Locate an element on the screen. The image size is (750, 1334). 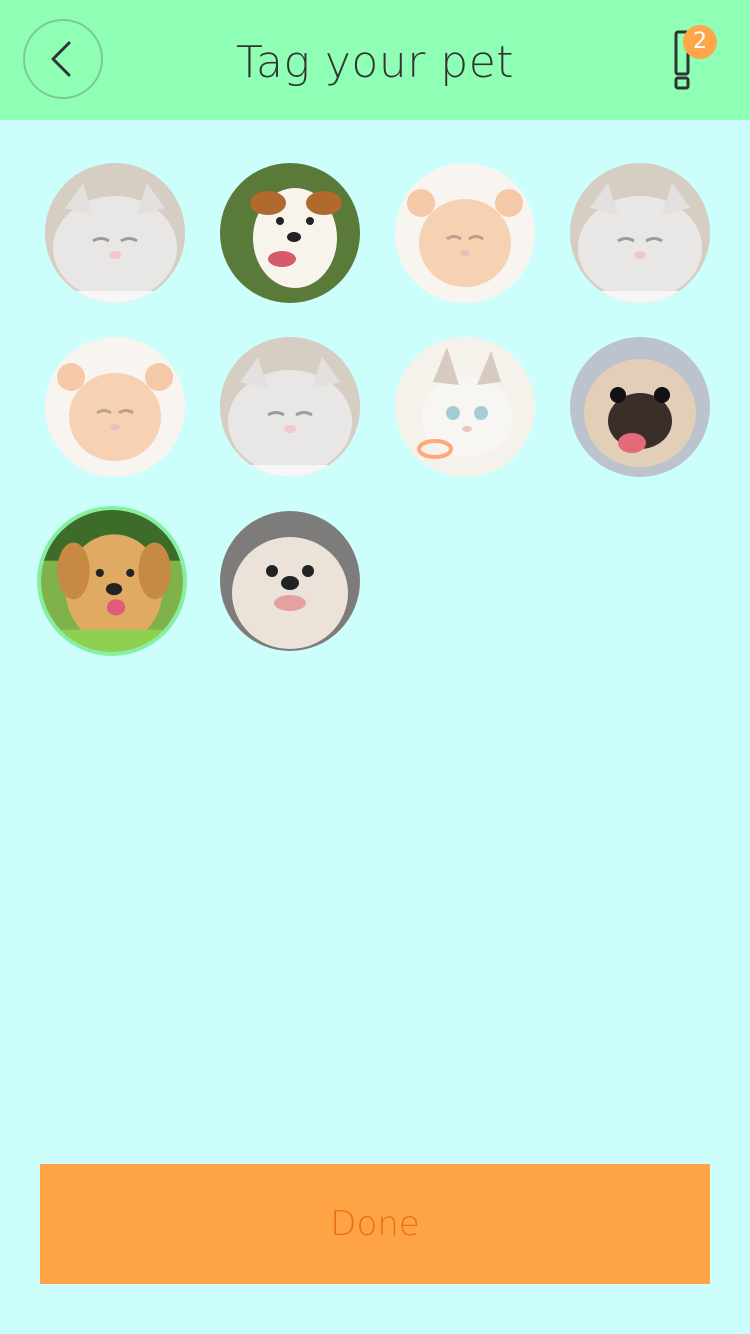
pet-avatar-dog-shih-tzu is located at coordinates (290, 581).